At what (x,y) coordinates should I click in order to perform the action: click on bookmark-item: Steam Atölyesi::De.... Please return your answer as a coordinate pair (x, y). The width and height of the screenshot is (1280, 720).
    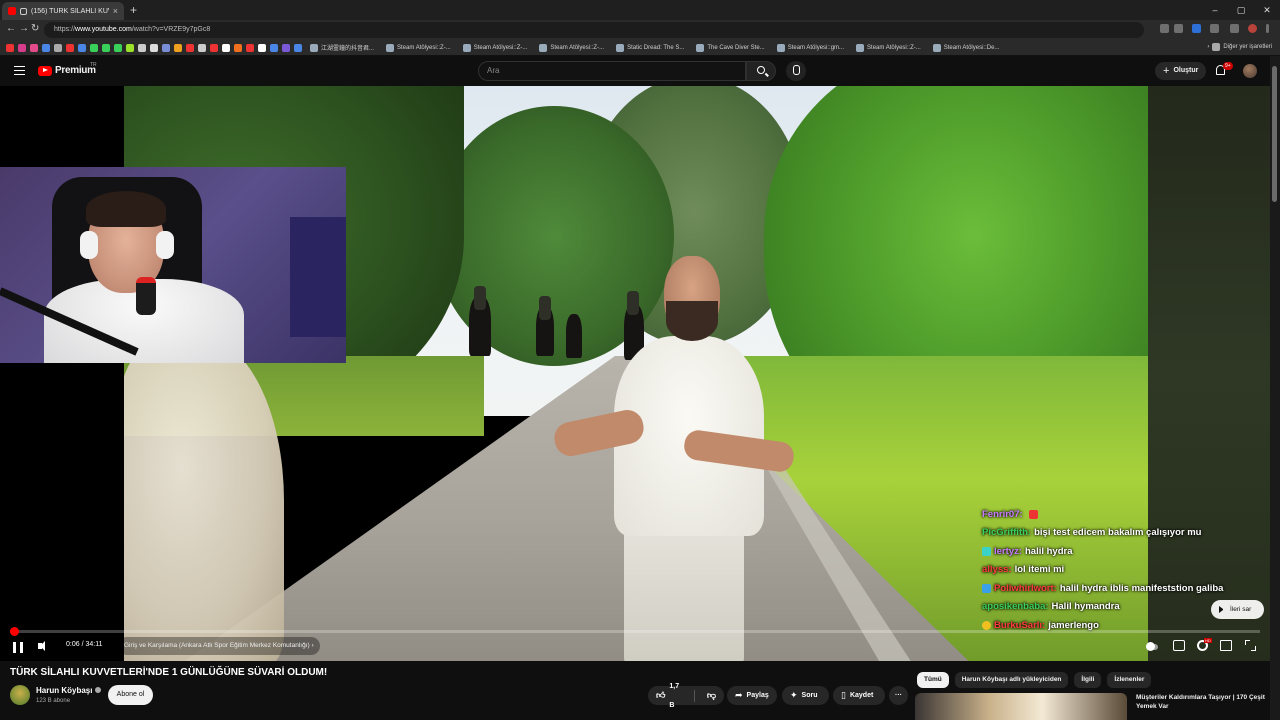
    Looking at the image, I should click on (966, 47).